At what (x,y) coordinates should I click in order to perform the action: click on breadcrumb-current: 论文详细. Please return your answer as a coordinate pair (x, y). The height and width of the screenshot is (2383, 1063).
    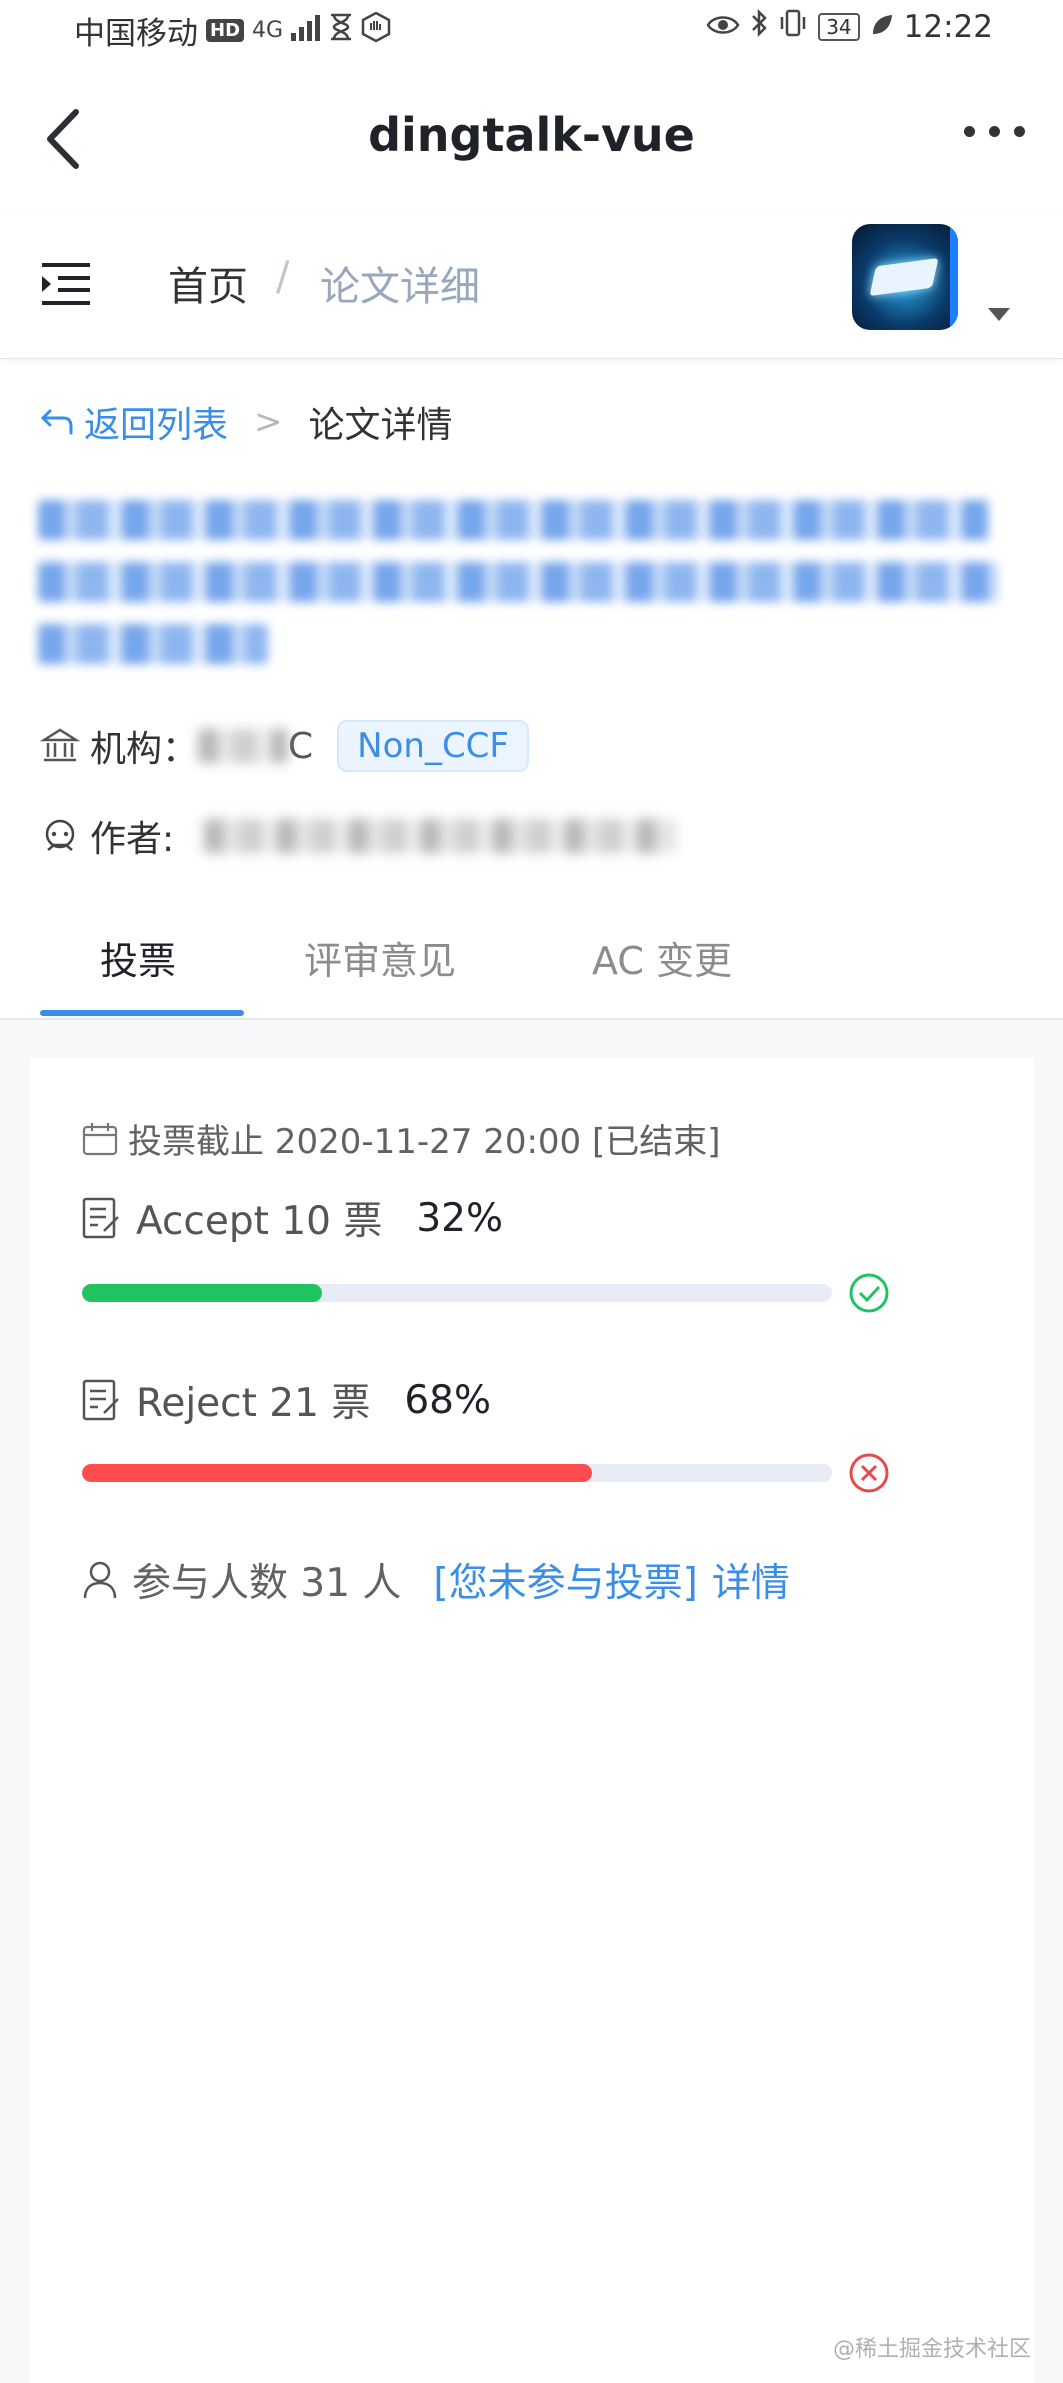
    Looking at the image, I should click on (400, 287).